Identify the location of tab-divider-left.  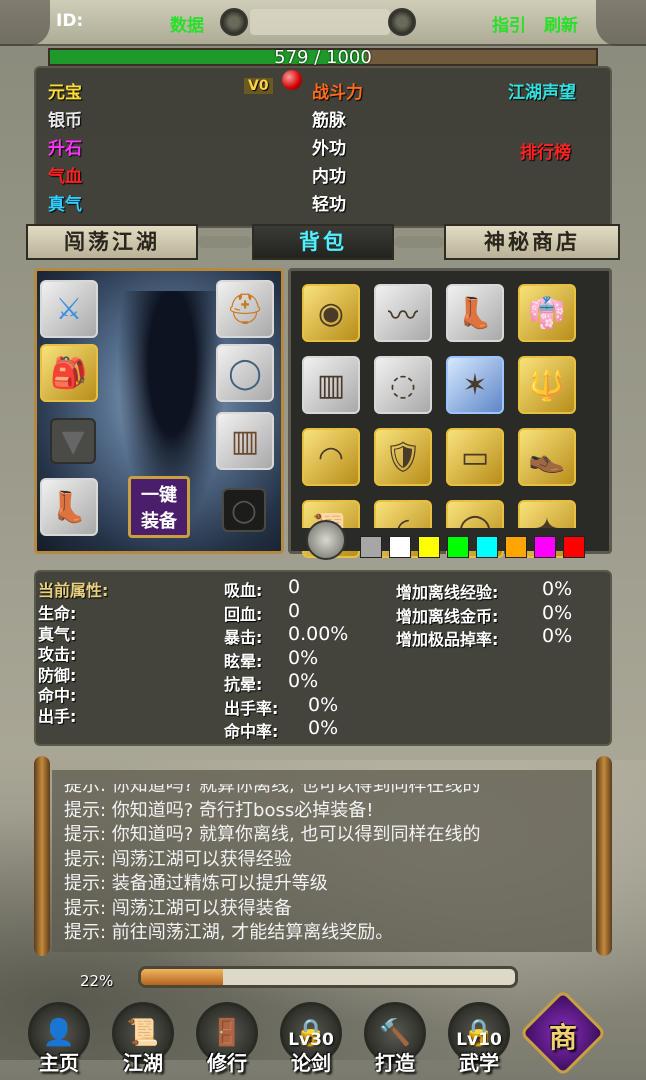
(225, 242).